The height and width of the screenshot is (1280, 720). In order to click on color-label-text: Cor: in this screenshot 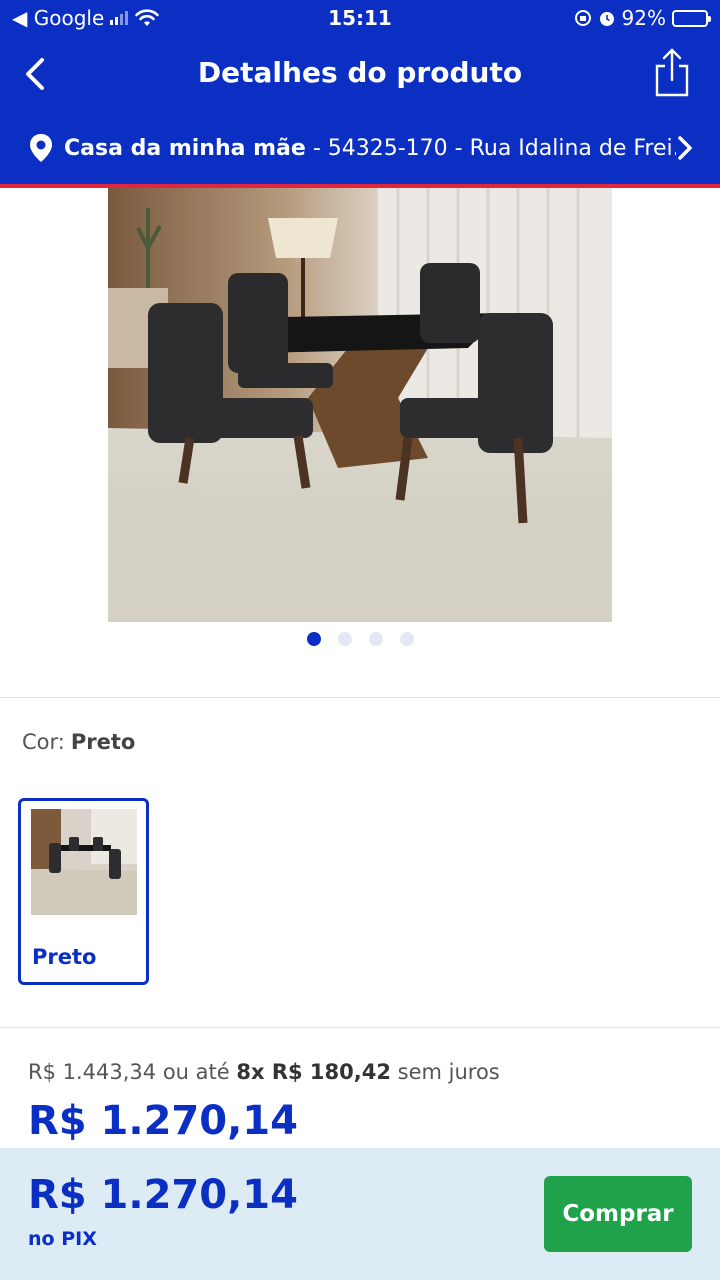, I will do `click(43, 742)`.